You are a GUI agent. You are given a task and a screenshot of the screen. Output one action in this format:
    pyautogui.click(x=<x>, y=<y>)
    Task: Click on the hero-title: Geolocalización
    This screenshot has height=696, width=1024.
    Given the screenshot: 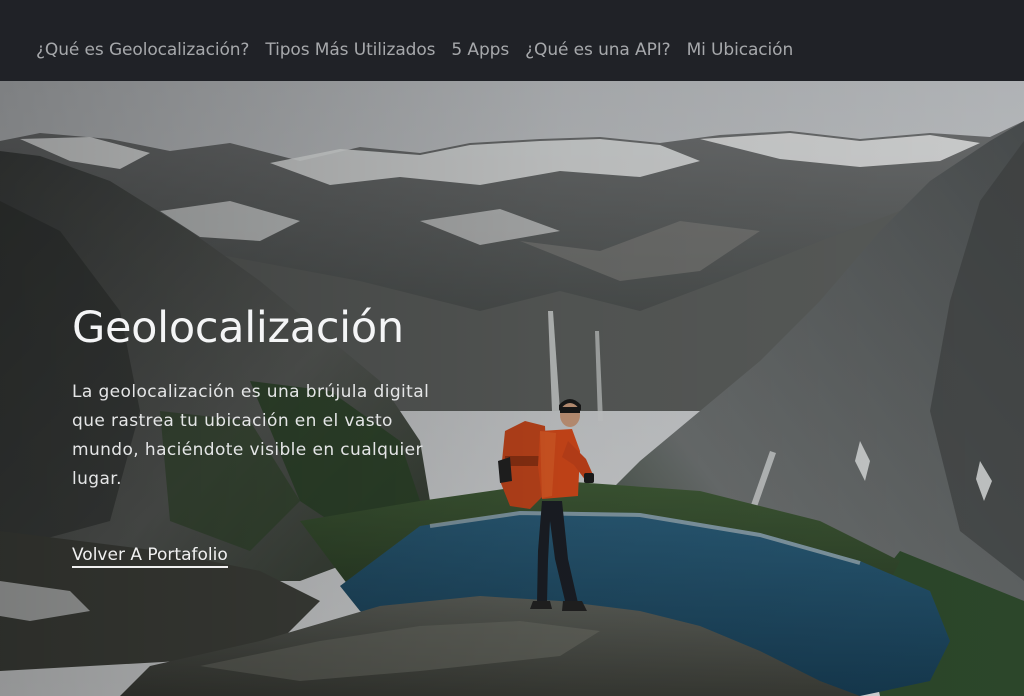 What is the action you would take?
    pyautogui.click(x=238, y=328)
    